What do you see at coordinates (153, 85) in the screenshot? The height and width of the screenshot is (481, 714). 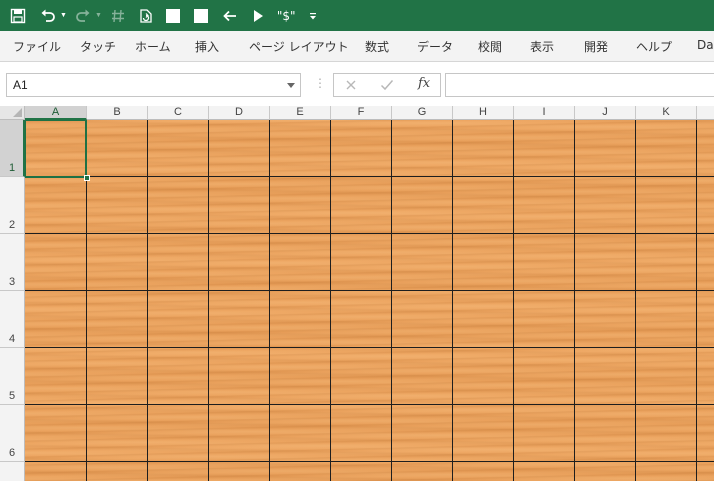 I see `name-box: A1` at bounding box center [153, 85].